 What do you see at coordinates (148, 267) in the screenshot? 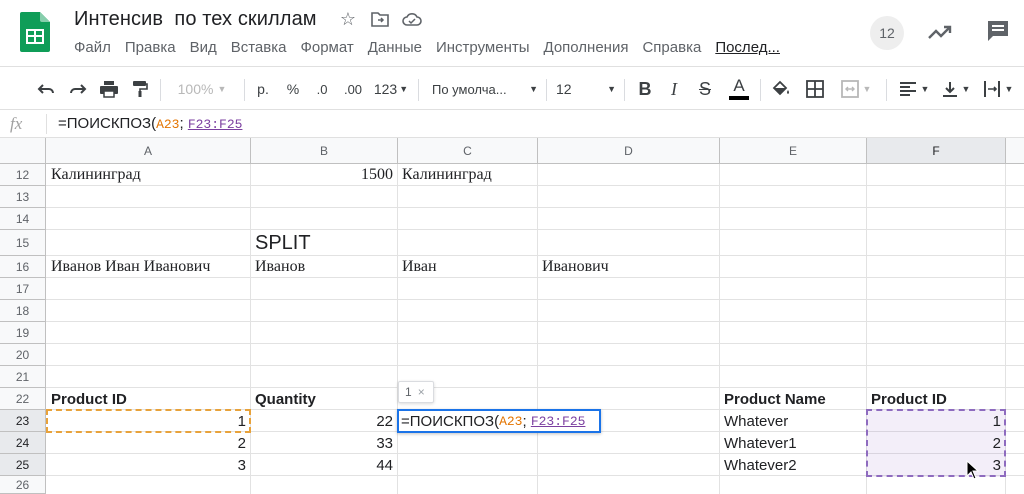
I see `cell-a16: Иванов Иван Иванович` at bounding box center [148, 267].